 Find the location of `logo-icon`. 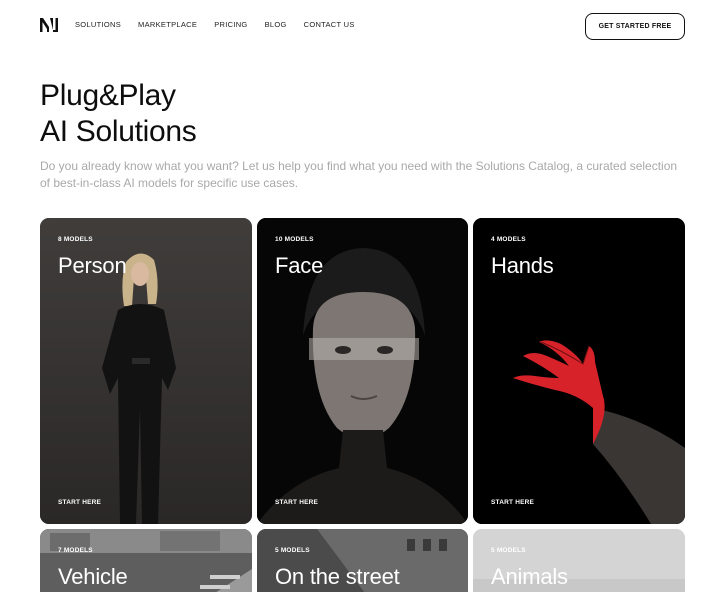

logo-icon is located at coordinates (49, 25).